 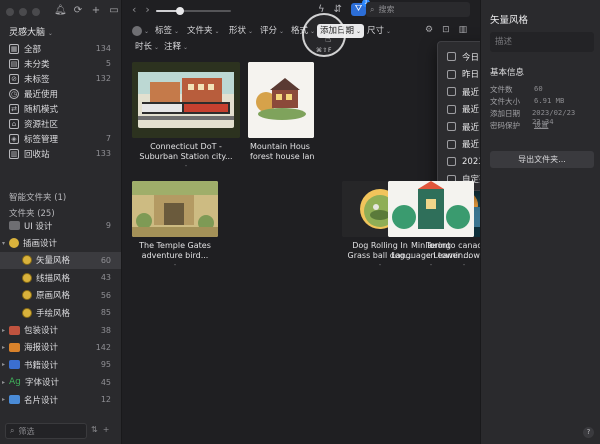 I want to click on filter-label: 尺寸, so click(x=376, y=31).